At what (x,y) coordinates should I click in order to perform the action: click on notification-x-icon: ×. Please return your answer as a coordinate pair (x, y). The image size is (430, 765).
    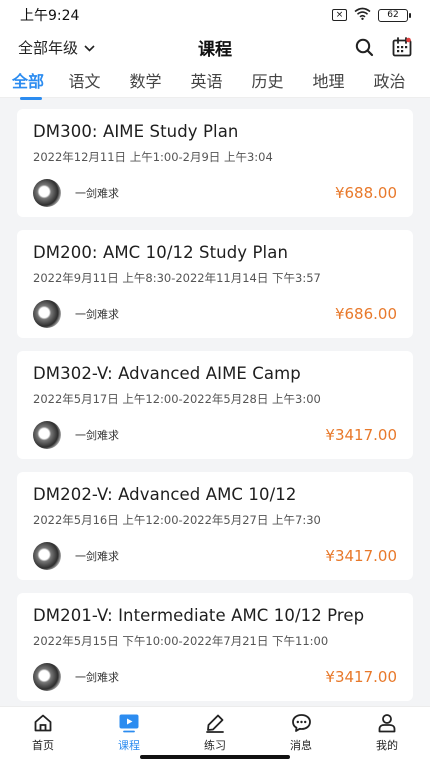
    Looking at the image, I should click on (339, 15).